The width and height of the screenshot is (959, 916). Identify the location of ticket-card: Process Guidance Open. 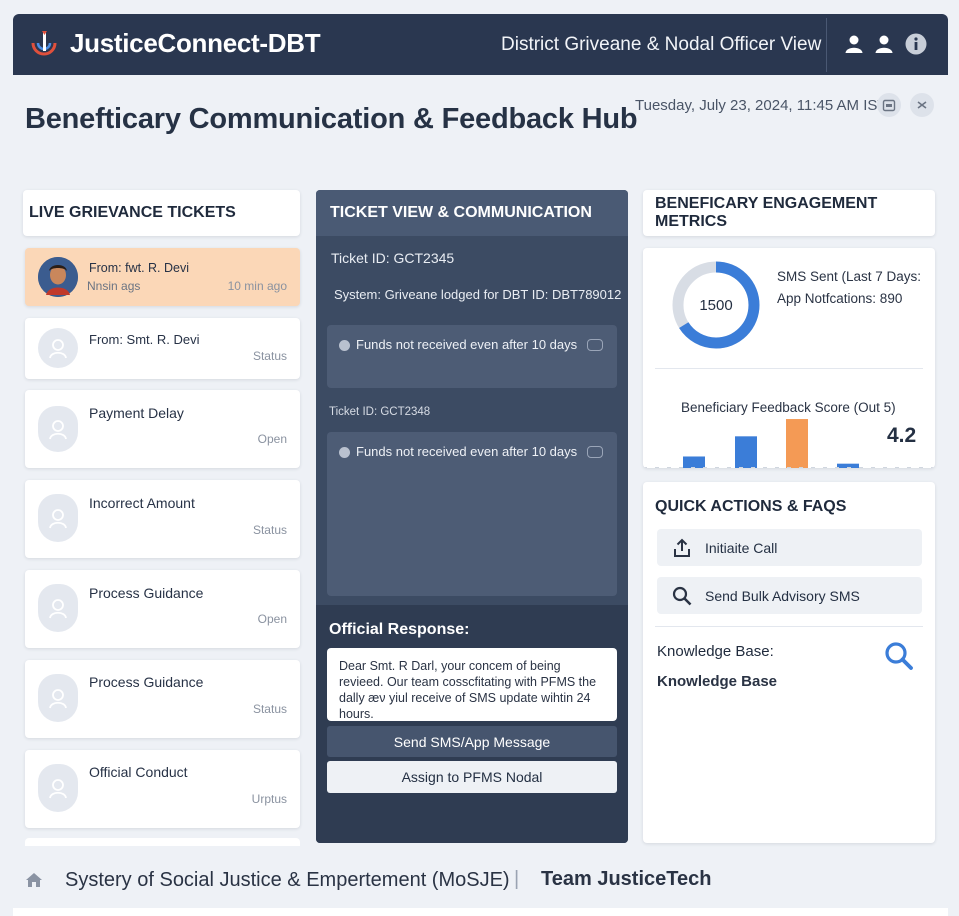
(162, 609).